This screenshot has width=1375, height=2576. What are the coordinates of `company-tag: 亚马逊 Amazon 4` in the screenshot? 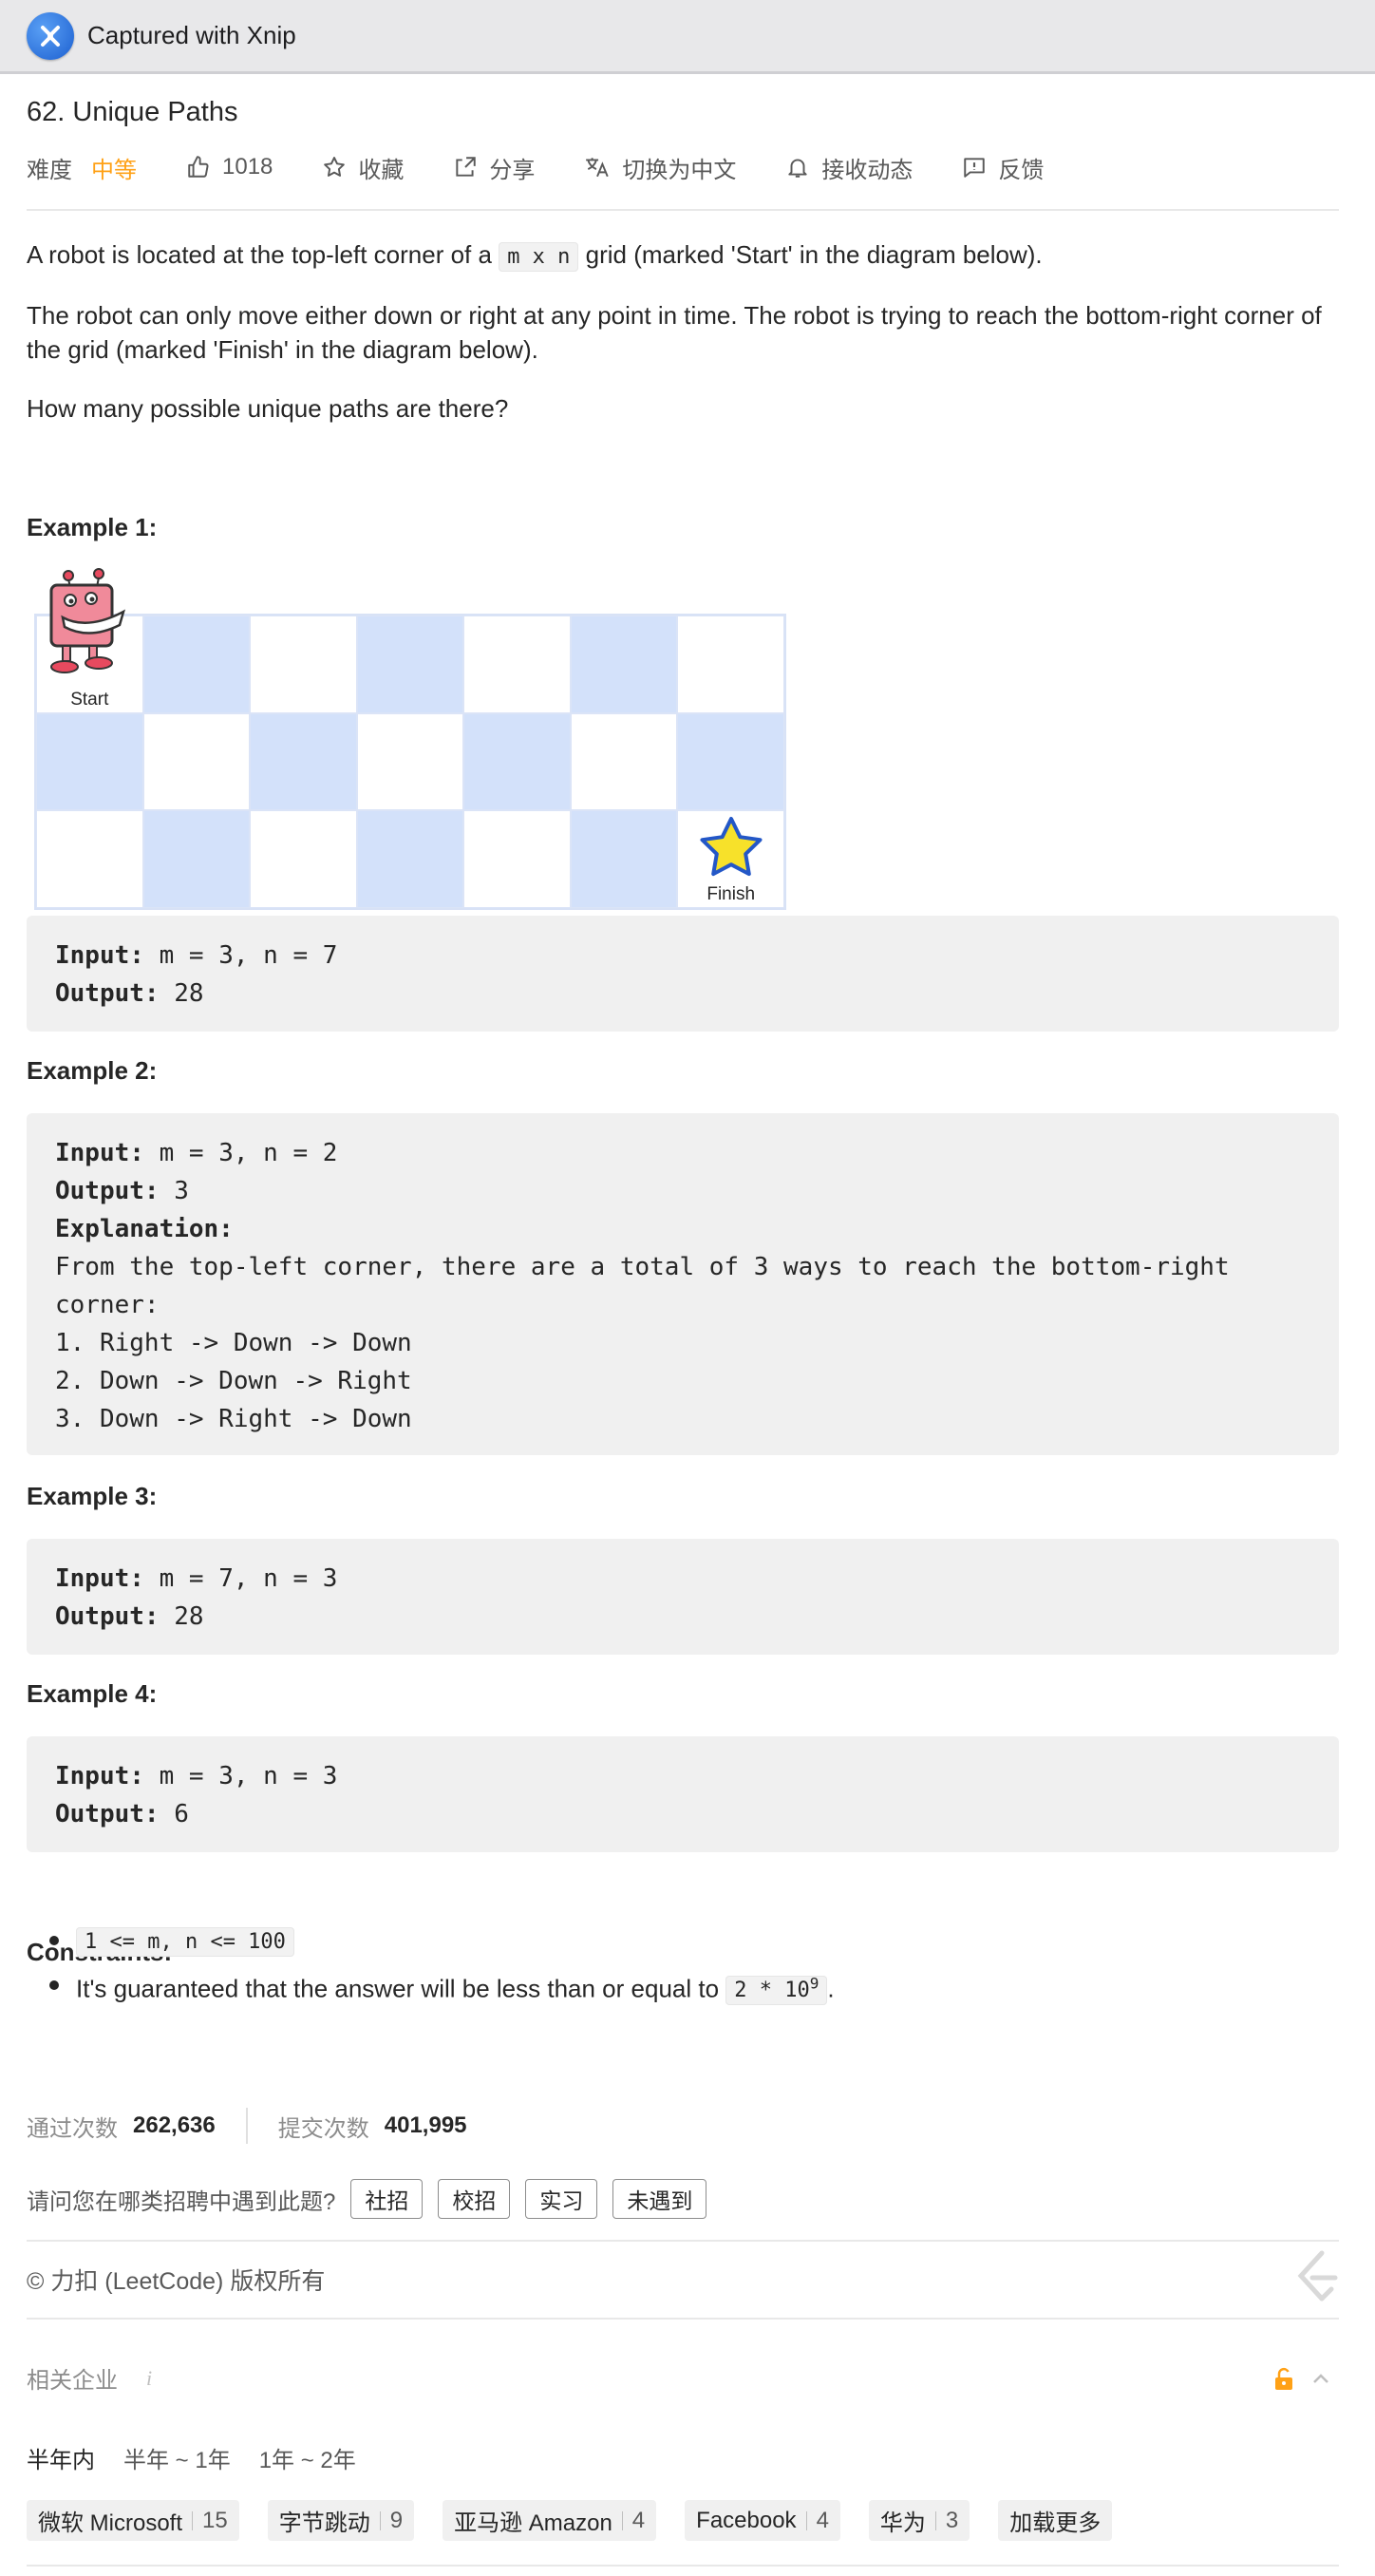 It's located at (550, 2520).